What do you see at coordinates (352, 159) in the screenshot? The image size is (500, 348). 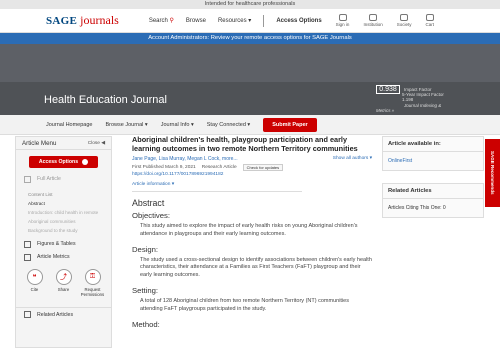 I see `show-all-authors-link: Show all authors ▾` at bounding box center [352, 159].